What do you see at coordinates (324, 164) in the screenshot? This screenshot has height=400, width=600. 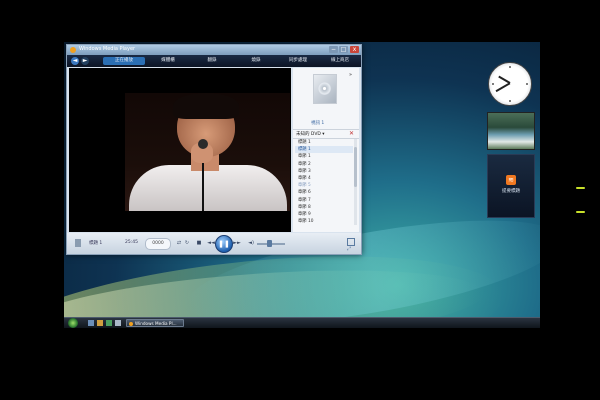 I see `track-list-item: 章節 2` at bounding box center [324, 164].